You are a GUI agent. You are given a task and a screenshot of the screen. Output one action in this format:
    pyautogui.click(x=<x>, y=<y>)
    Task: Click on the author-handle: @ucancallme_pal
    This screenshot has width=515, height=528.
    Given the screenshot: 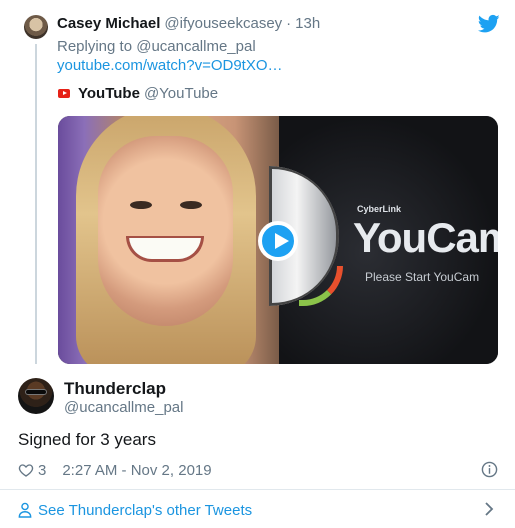 What is the action you would take?
    pyautogui.click(x=123, y=407)
    